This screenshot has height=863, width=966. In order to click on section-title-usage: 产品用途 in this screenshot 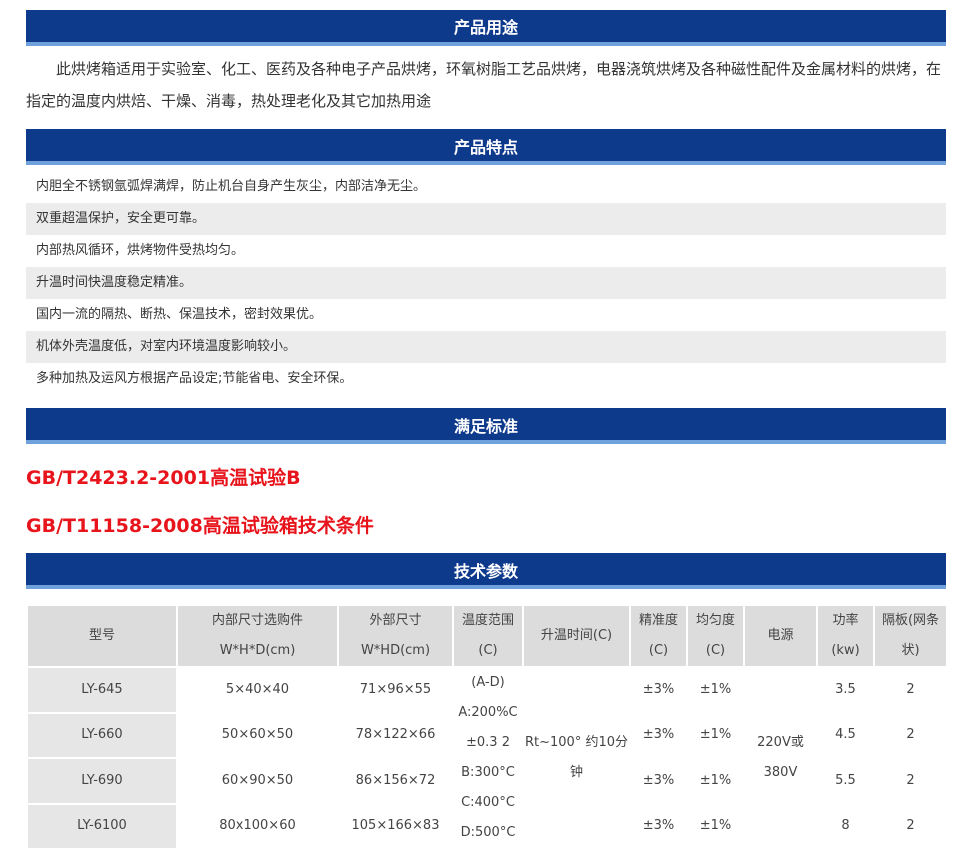, I will do `click(485, 27)`.